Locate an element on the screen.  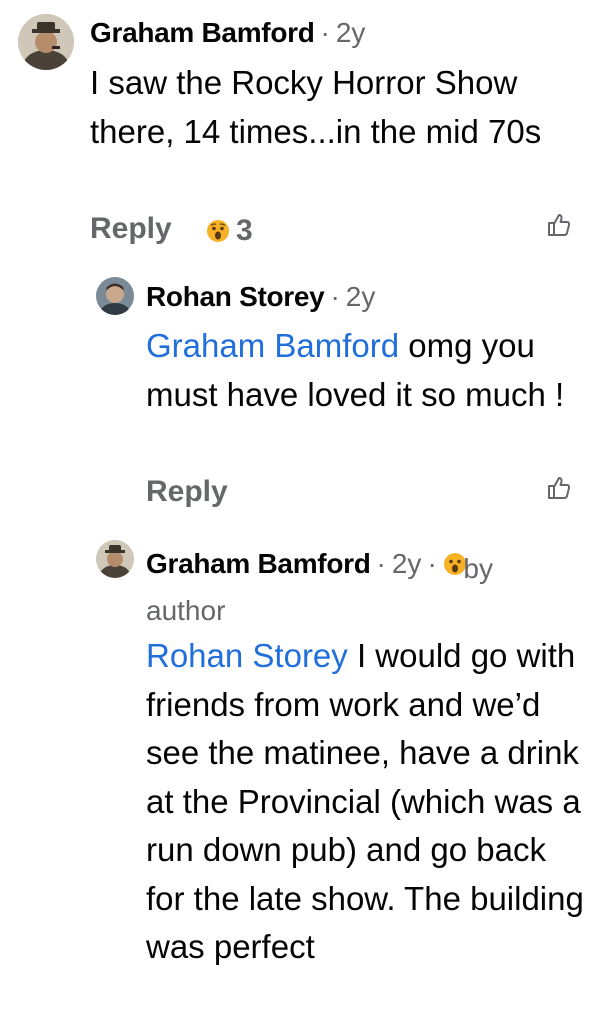
author-badge-text: Graham Bamford · 2y · by author is located at coordinates (319, 589).